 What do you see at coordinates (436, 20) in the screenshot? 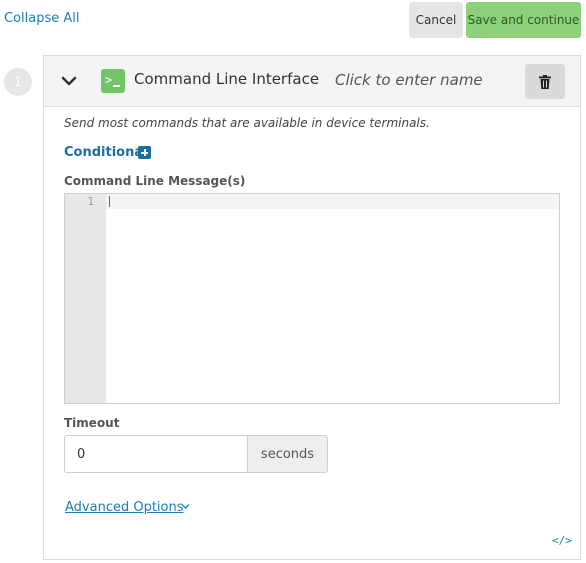
I see `cancel-button: Cancel` at bounding box center [436, 20].